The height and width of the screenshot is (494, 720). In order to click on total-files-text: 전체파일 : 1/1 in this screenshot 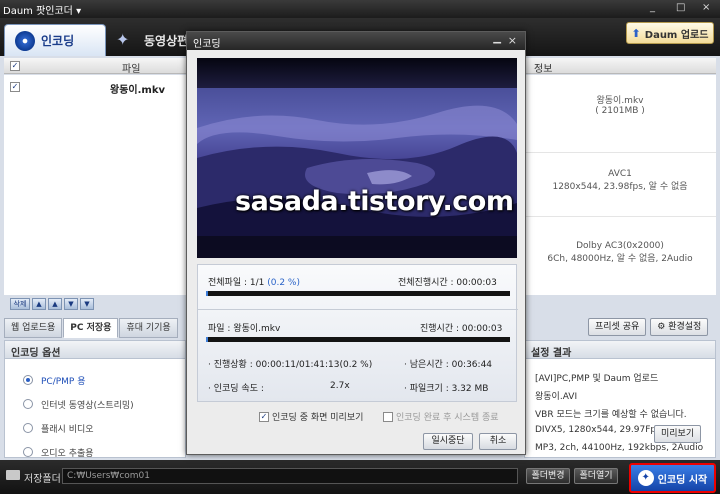, I will do `click(236, 283)`.